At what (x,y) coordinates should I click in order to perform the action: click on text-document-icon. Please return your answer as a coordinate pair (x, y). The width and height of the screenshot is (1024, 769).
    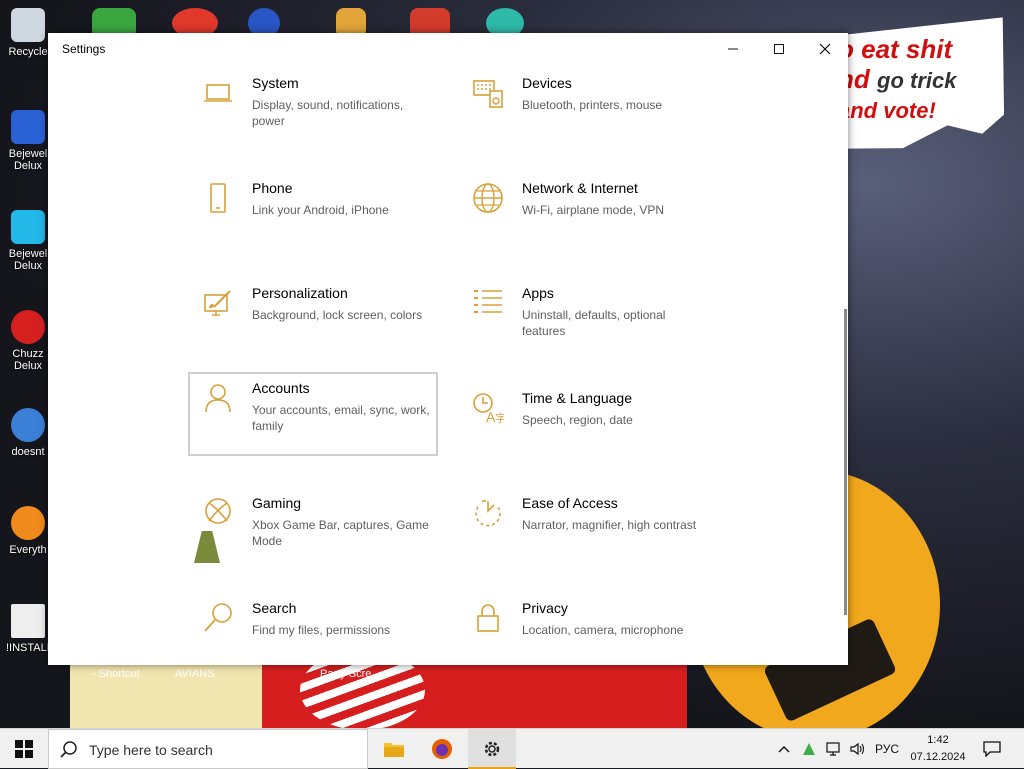
    Looking at the image, I should click on (28, 621).